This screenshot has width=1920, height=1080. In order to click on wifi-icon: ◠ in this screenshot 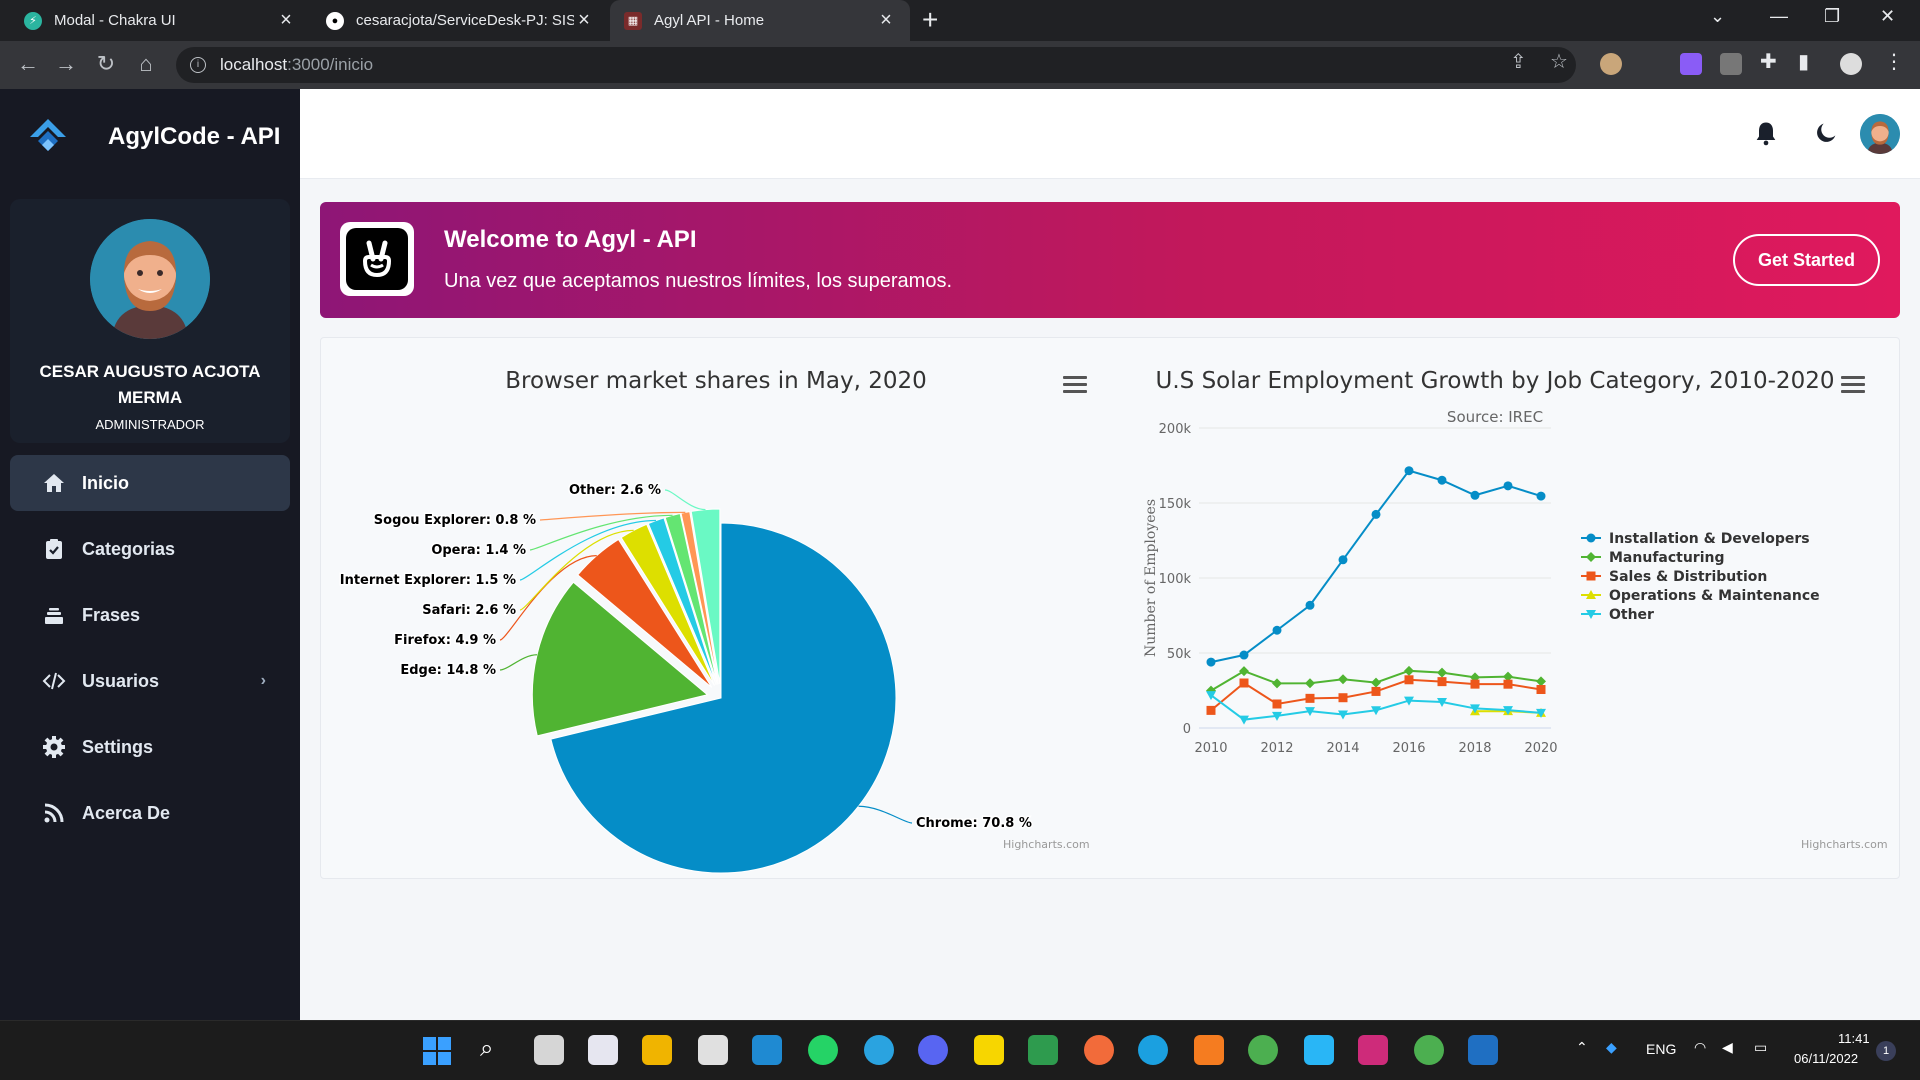, I will do `click(1700, 1047)`.